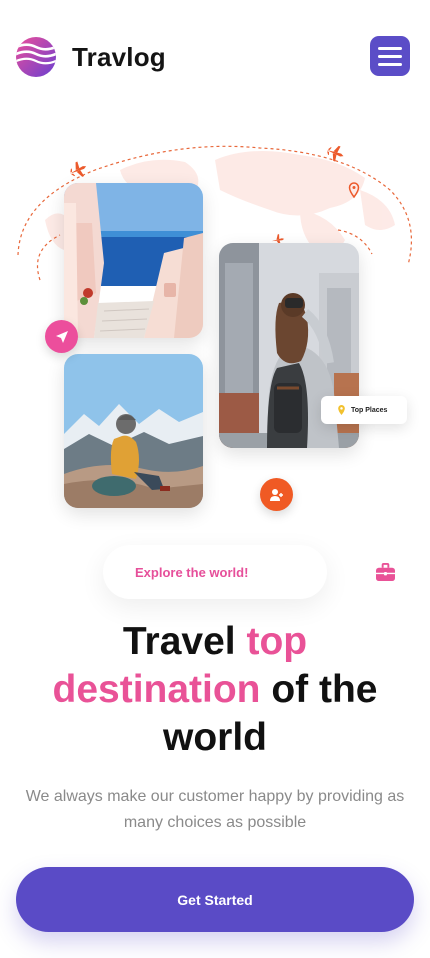  I want to click on headline-part: Travel, so click(184, 641).